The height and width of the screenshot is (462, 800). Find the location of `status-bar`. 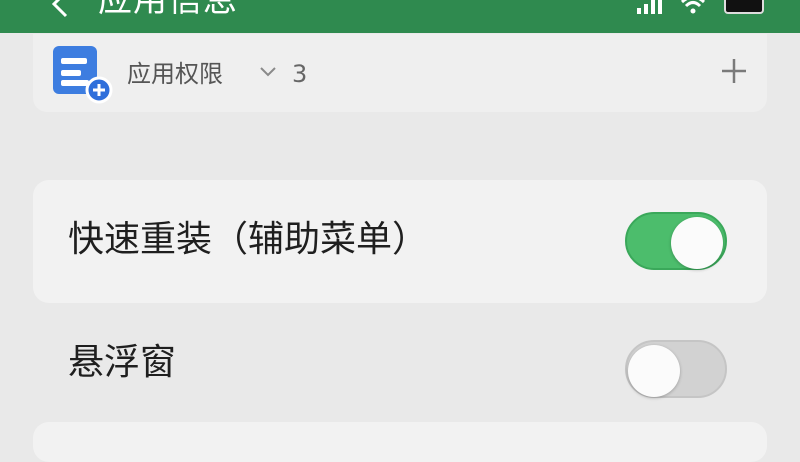

status-bar is located at coordinates (700, 7).